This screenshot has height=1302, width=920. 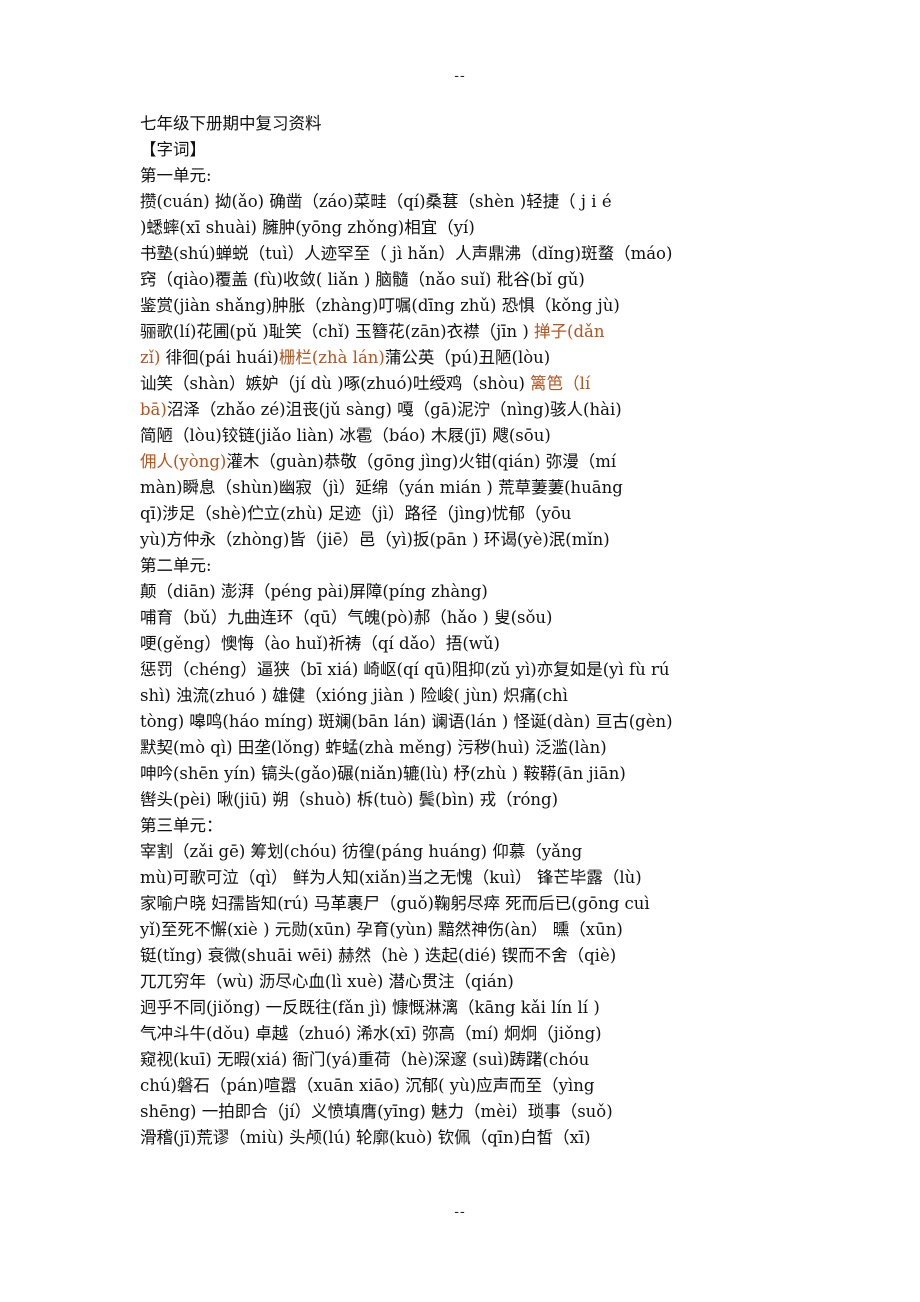 I want to click on highlighted-term: bā), so click(x=153, y=409).